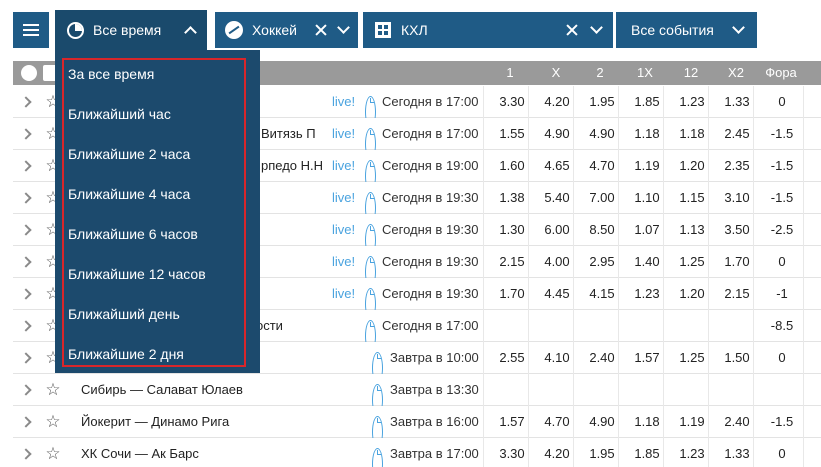 The height and width of the screenshot is (467, 821). Describe the element at coordinates (572, 30) in the screenshot. I see `clear-league-icon` at that location.